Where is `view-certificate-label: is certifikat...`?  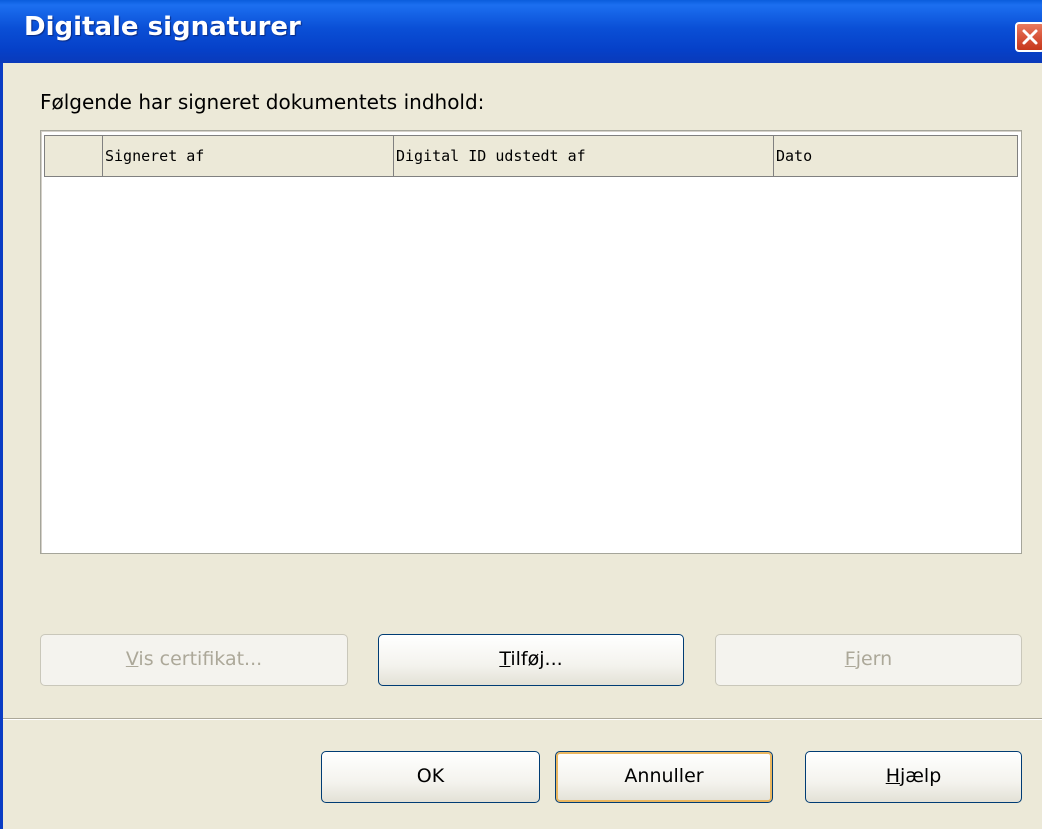
view-certificate-label: is certifikat... is located at coordinates (200, 659).